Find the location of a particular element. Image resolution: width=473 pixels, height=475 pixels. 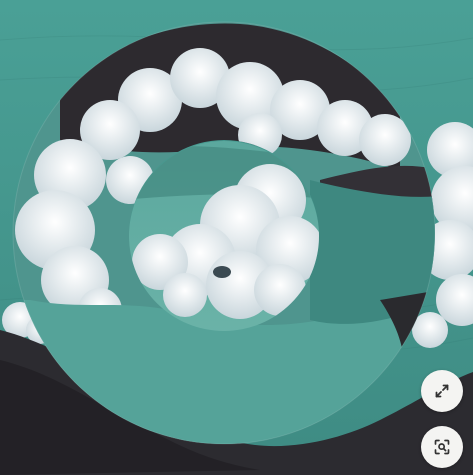

expand-button is located at coordinates (442, 391).